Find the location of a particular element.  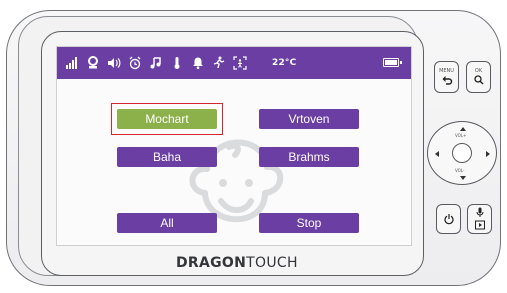

right-arrow-icon is located at coordinates (488, 154).